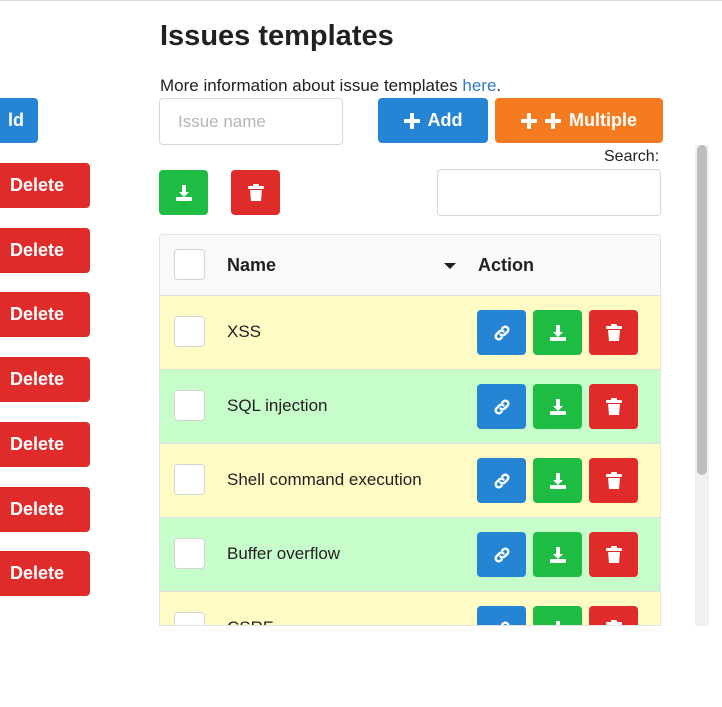  What do you see at coordinates (702, 310) in the screenshot?
I see `scrollbar-thumb` at bounding box center [702, 310].